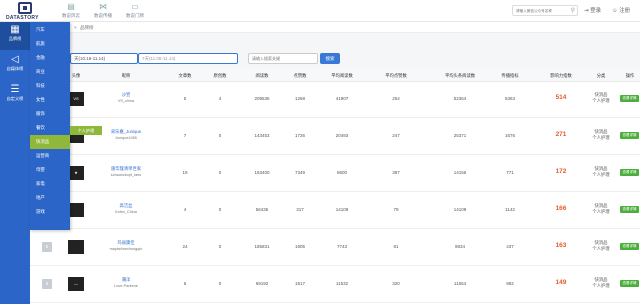 The height and width of the screenshot is (304, 640). What do you see at coordinates (342, 98) in the screenshot?
I see `cell-avg_reads: 41907` at bounding box center [342, 98].